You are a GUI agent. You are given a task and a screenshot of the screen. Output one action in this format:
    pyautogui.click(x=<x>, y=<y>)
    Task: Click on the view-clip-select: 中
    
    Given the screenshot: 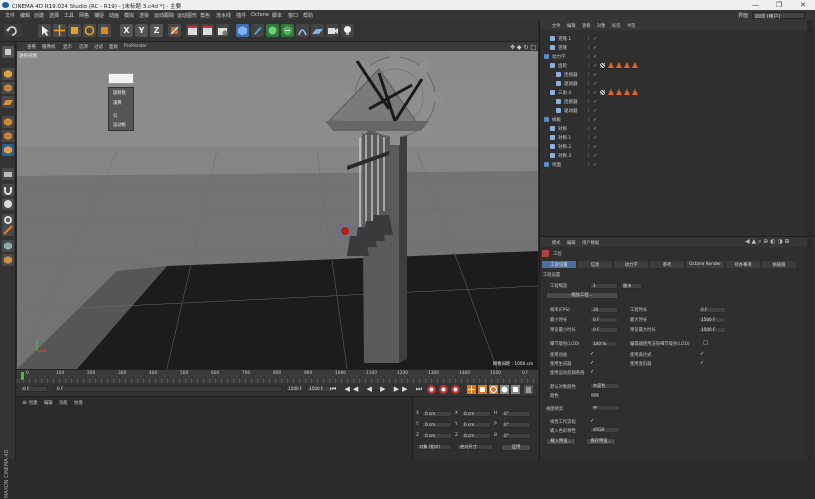 What is the action you would take?
    pyautogui.click(x=605, y=408)
    